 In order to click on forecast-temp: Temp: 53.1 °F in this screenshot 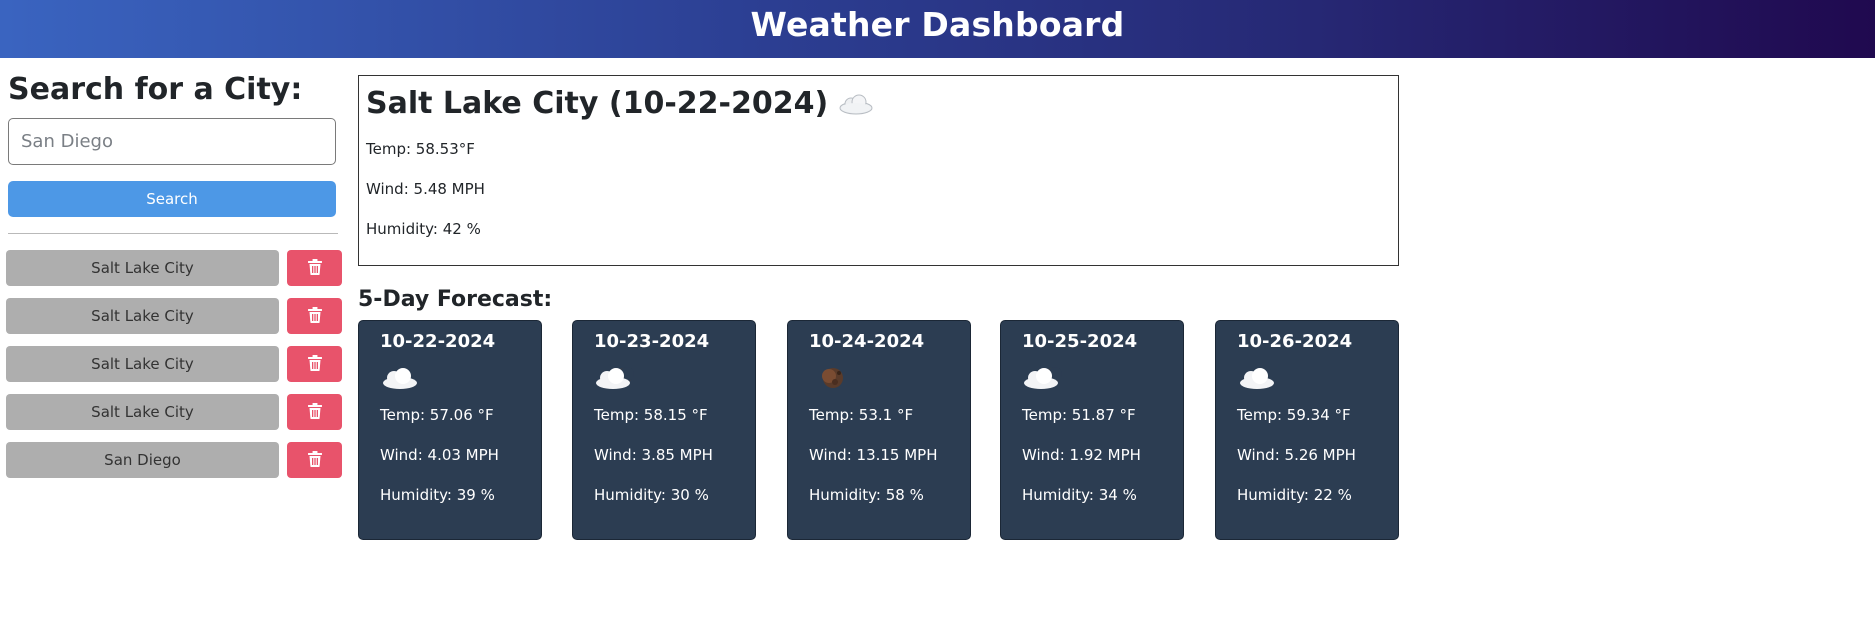, I will do `click(861, 415)`.